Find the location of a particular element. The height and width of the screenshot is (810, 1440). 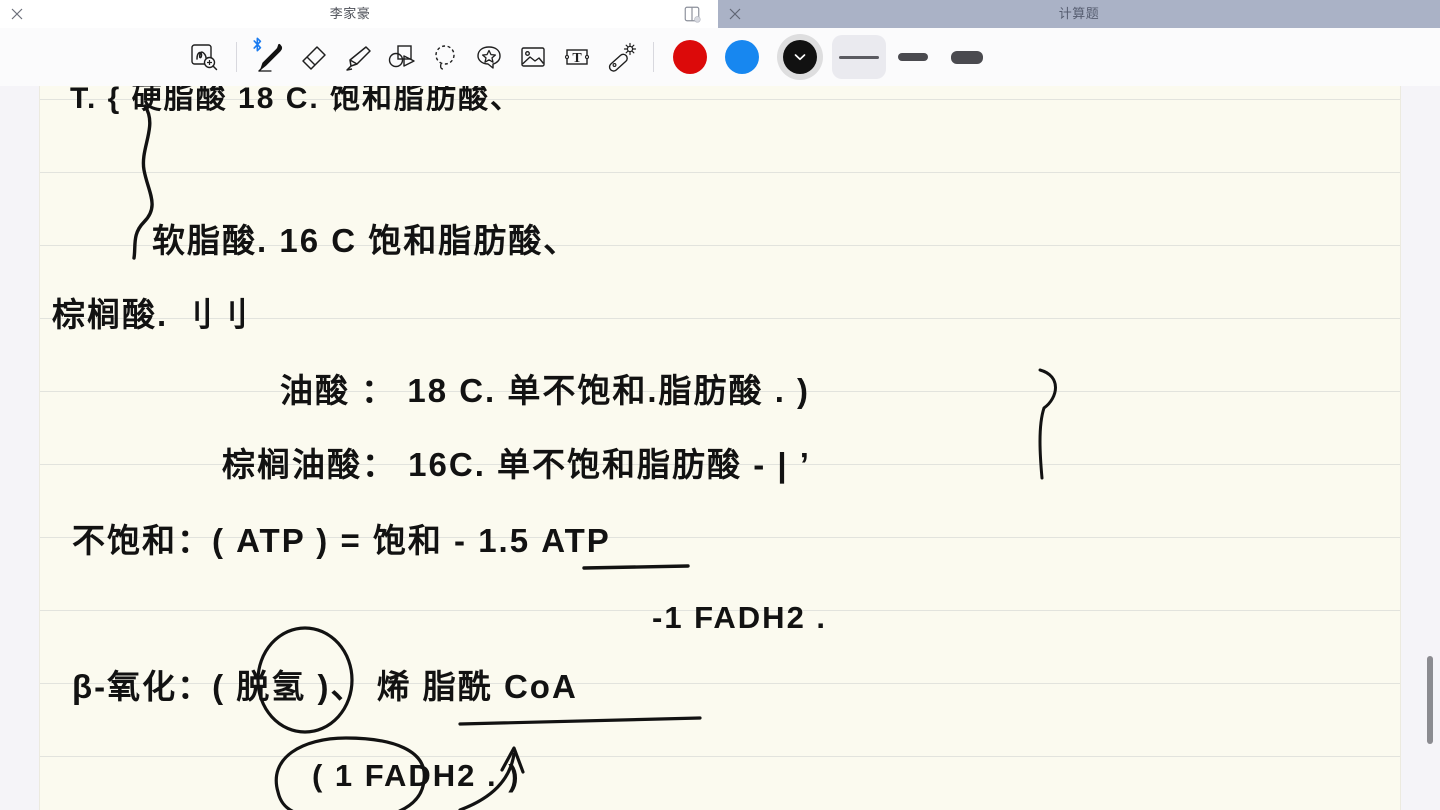

insert-image-tool is located at coordinates (533, 57).